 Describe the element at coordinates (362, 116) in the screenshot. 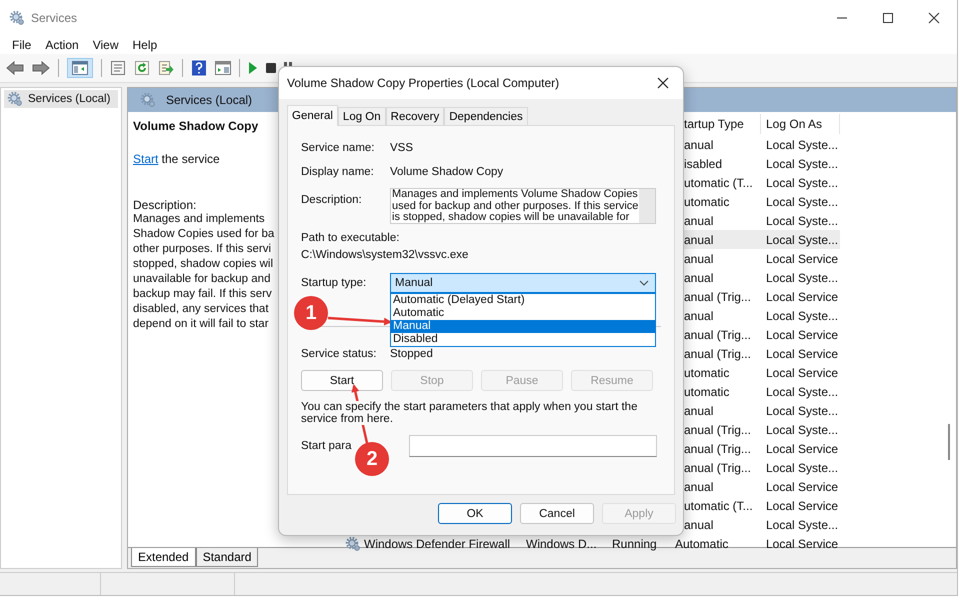

I see `dialog-tab: Log On` at that location.